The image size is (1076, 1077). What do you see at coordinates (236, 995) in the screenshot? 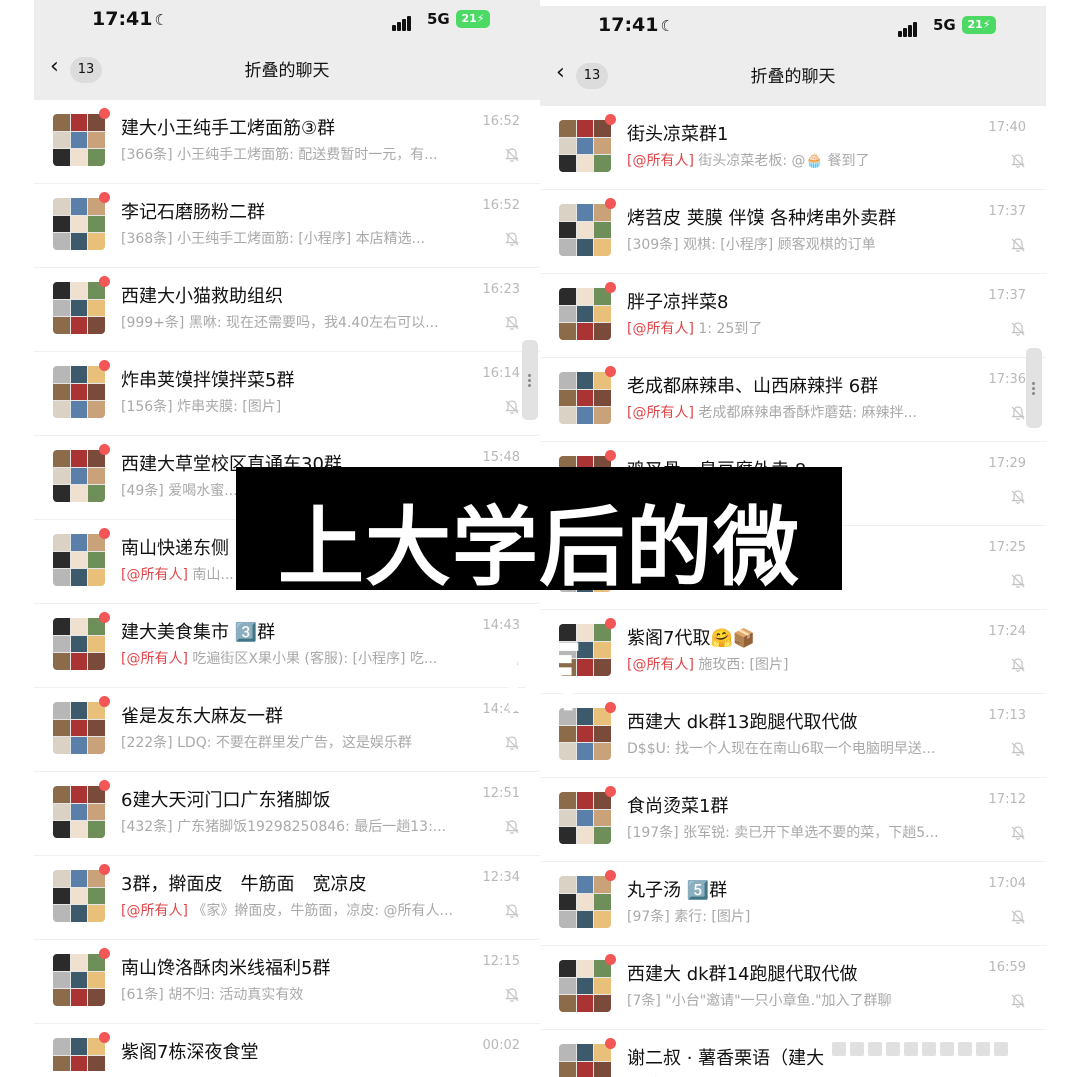
I see `preview-text: 胡不归: 活动真实有效` at bounding box center [236, 995].